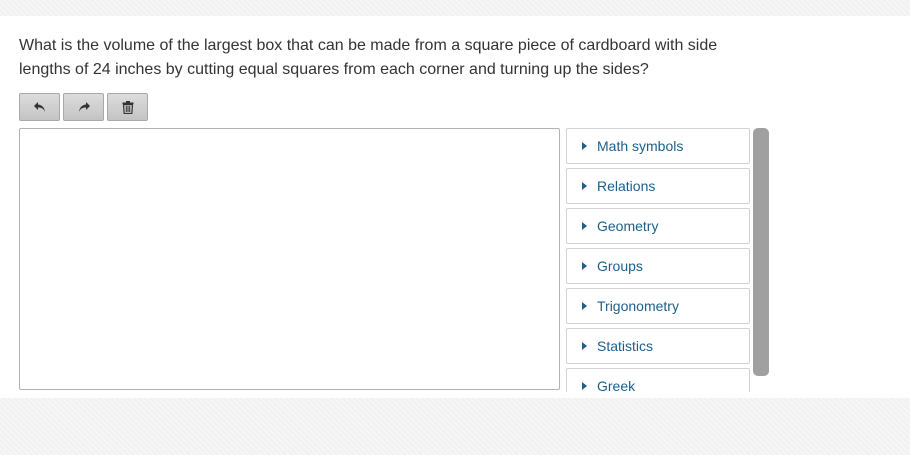 This screenshot has width=910, height=455. What do you see at coordinates (658, 186) in the screenshot?
I see `palette-item-relations: Relations` at bounding box center [658, 186].